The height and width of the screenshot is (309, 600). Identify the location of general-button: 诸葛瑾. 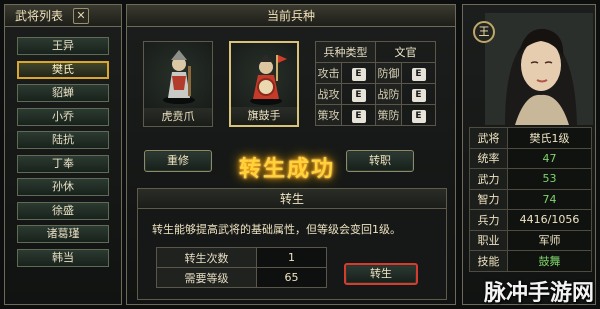
(63, 234).